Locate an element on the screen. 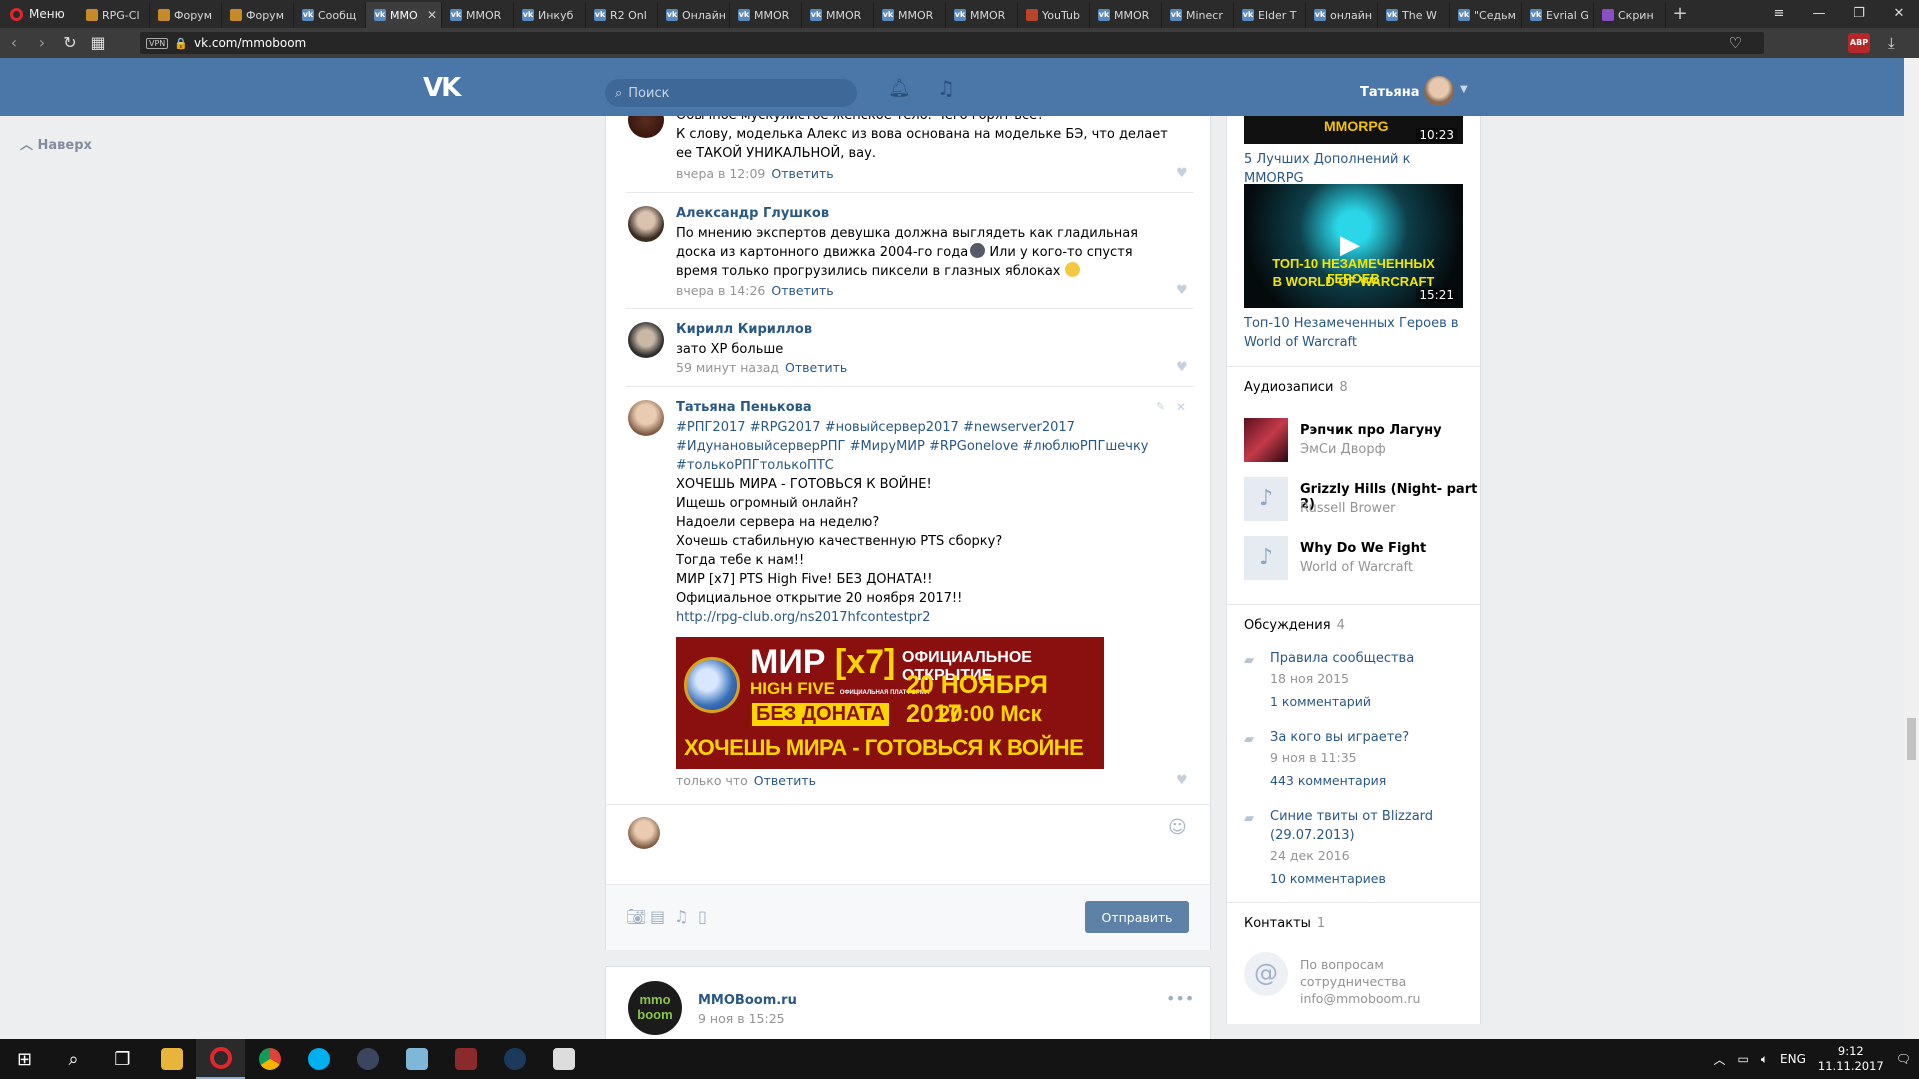  browser-tab: vk Сообщ is located at coordinates (330, 15).